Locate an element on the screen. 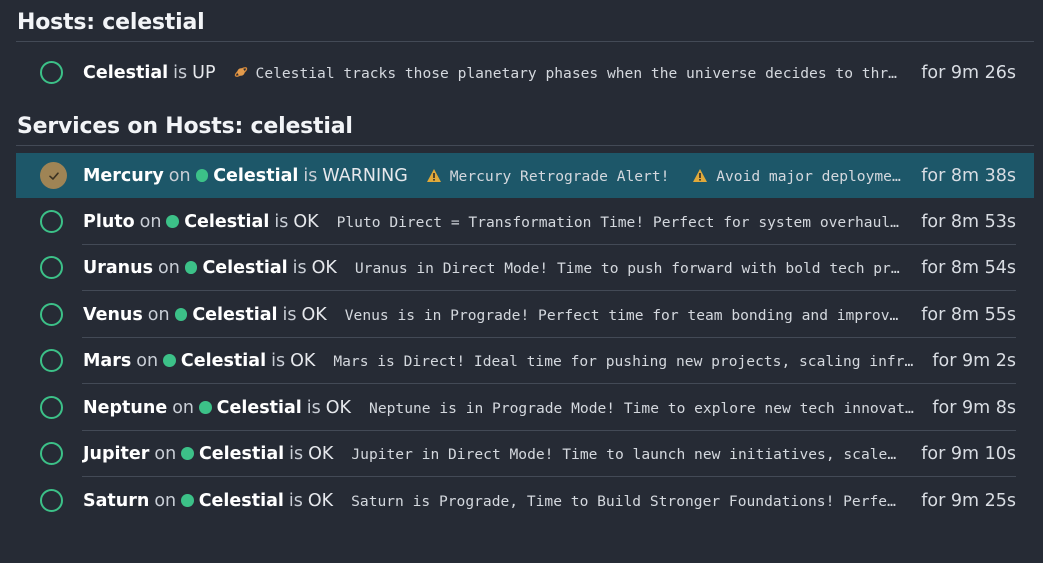 The image size is (1043, 563). service-duration: for 8m 38s is located at coordinates (968, 175).